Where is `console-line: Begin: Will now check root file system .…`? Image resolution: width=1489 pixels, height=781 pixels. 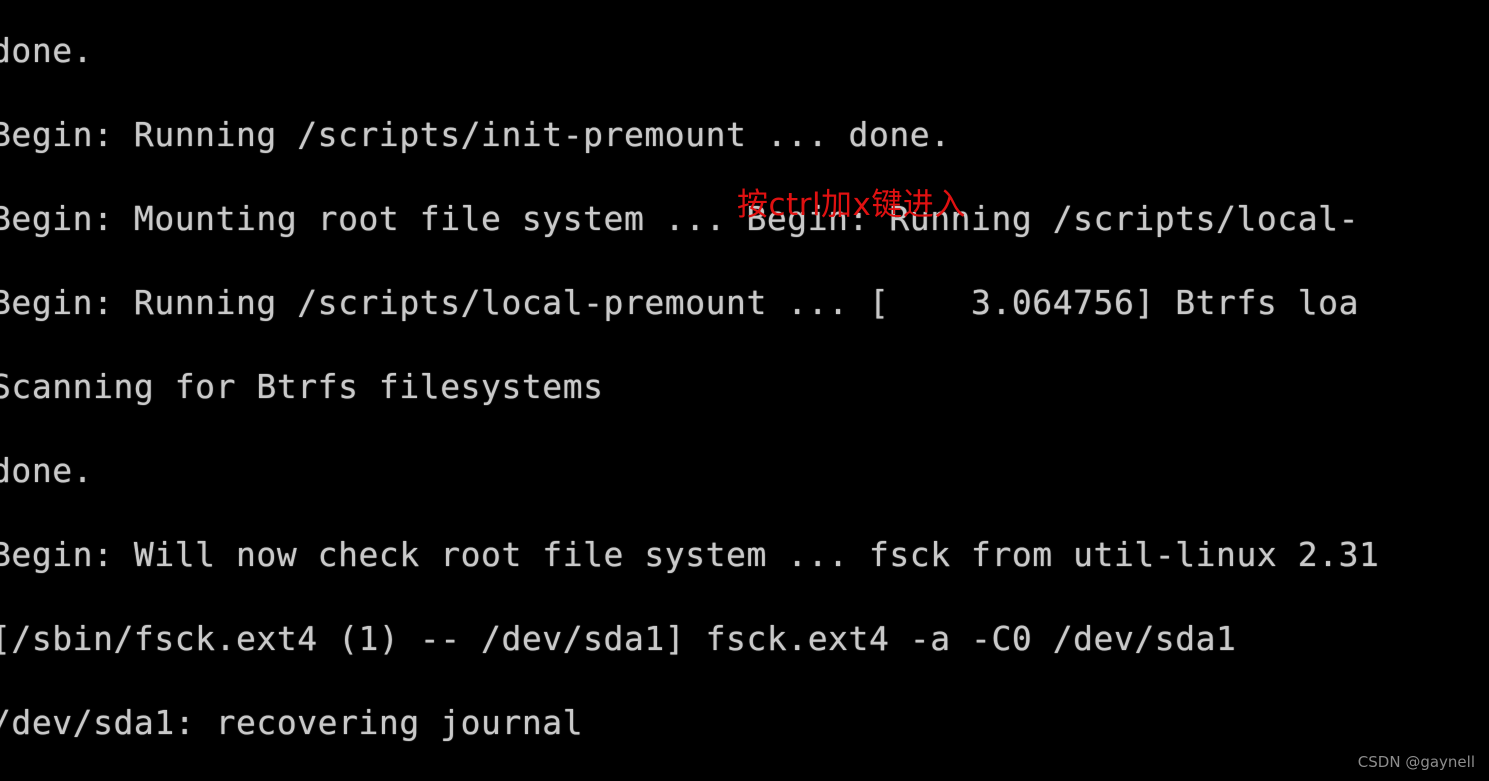
console-line: Begin: Will now check root file system .… is located at coordinates (690, 554).